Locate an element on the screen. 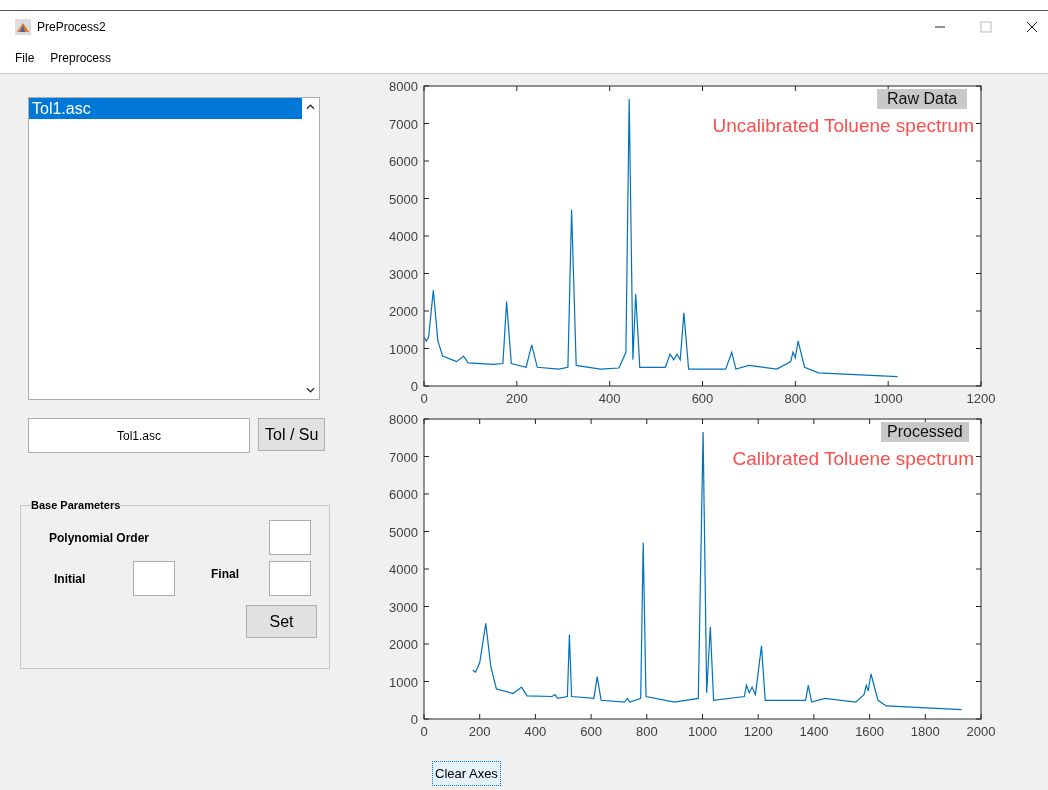 This screenshot has width=1048, height=790. scroll-up-icon is located at coordinates (310, 107).